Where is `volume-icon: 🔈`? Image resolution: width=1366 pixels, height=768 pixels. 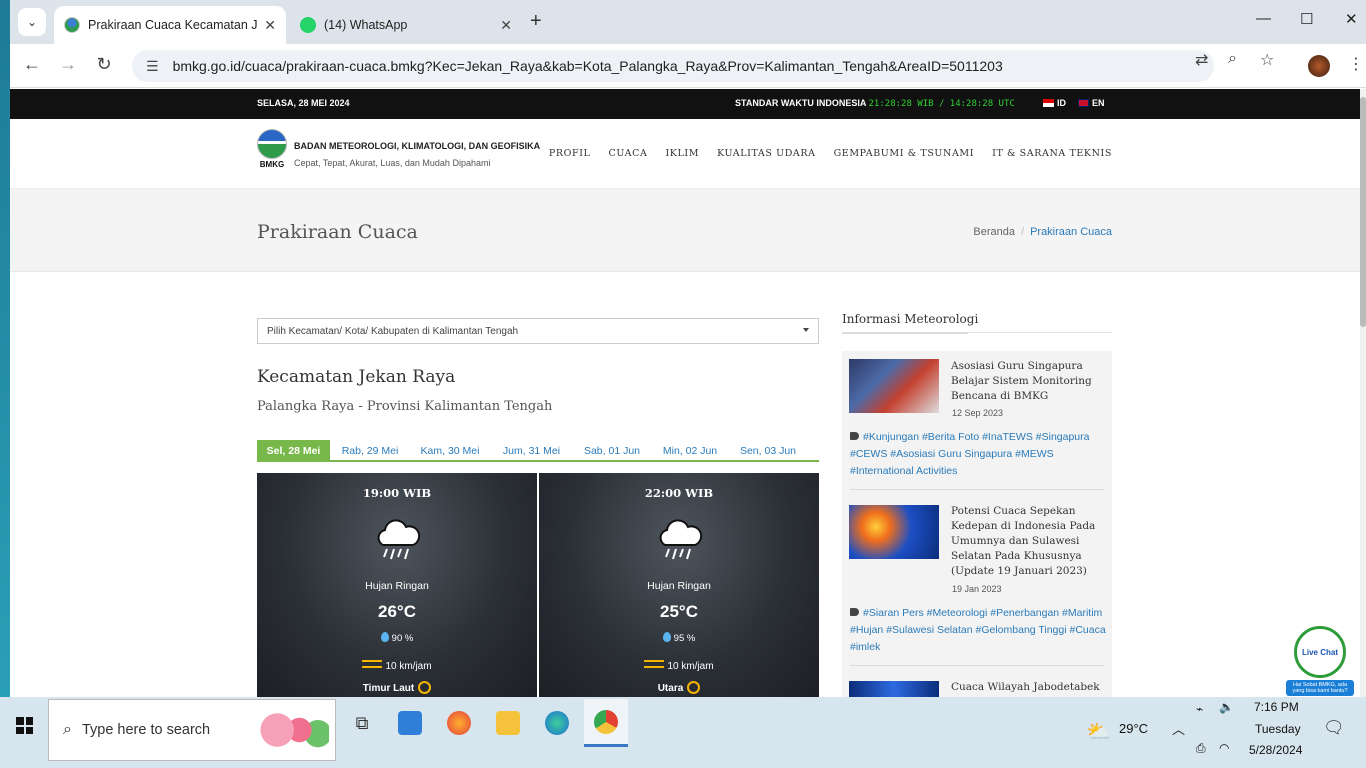
volume-icon: 🔈 is located at coordinates (1226, 707).